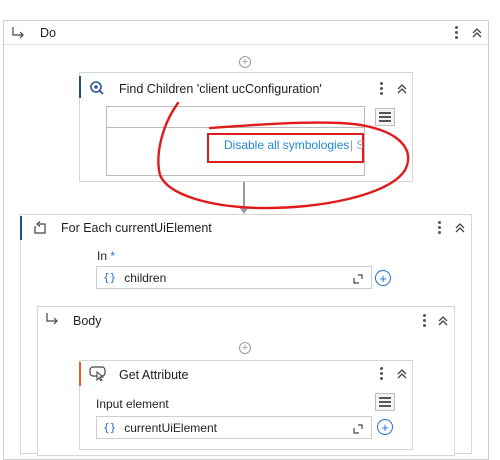 This screenshot has height=460, width=500. I want to click on in-collection-field: {} children, so click(234, 277).